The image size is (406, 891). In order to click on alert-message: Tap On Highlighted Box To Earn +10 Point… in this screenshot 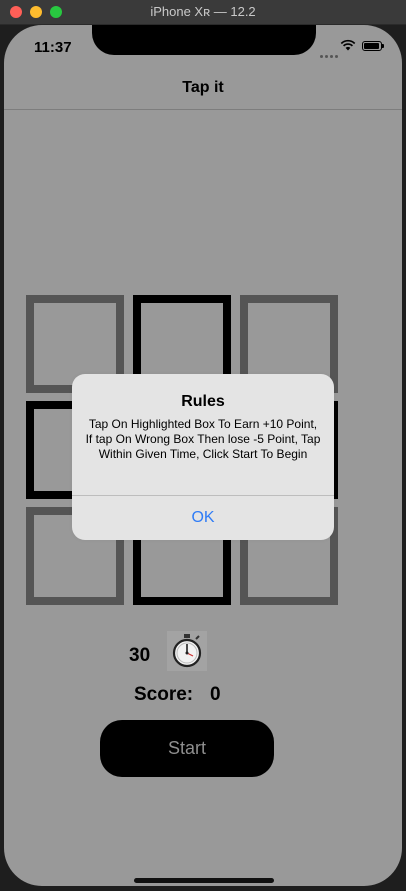, I will do `click(203, 439)`.